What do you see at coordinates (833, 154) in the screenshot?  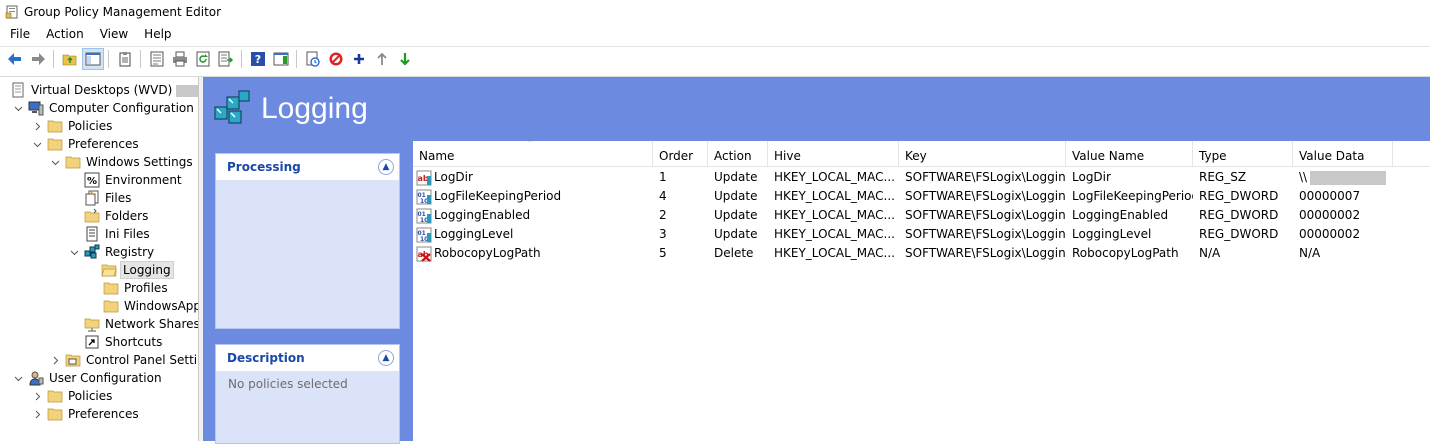 I see `column-header-hive: Hive` at bounding box center [833, 154].